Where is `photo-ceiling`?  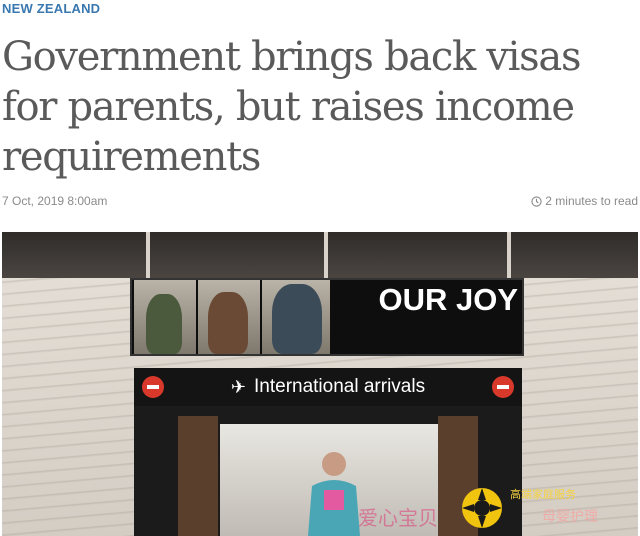 photo-ceiling is located at coordinates (320, 255).